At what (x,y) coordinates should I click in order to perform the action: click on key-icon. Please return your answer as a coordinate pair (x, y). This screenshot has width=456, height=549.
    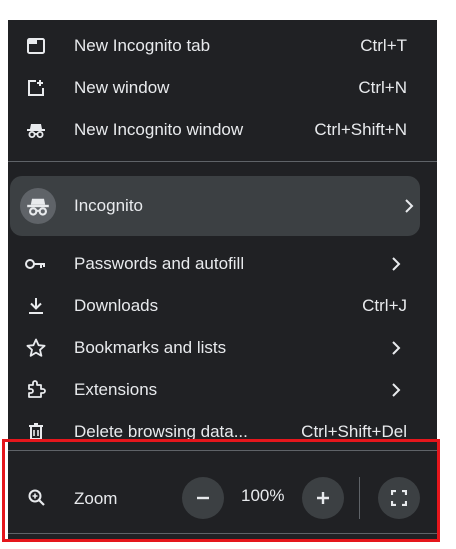
    Looking at the image, I should click on (36, 264).